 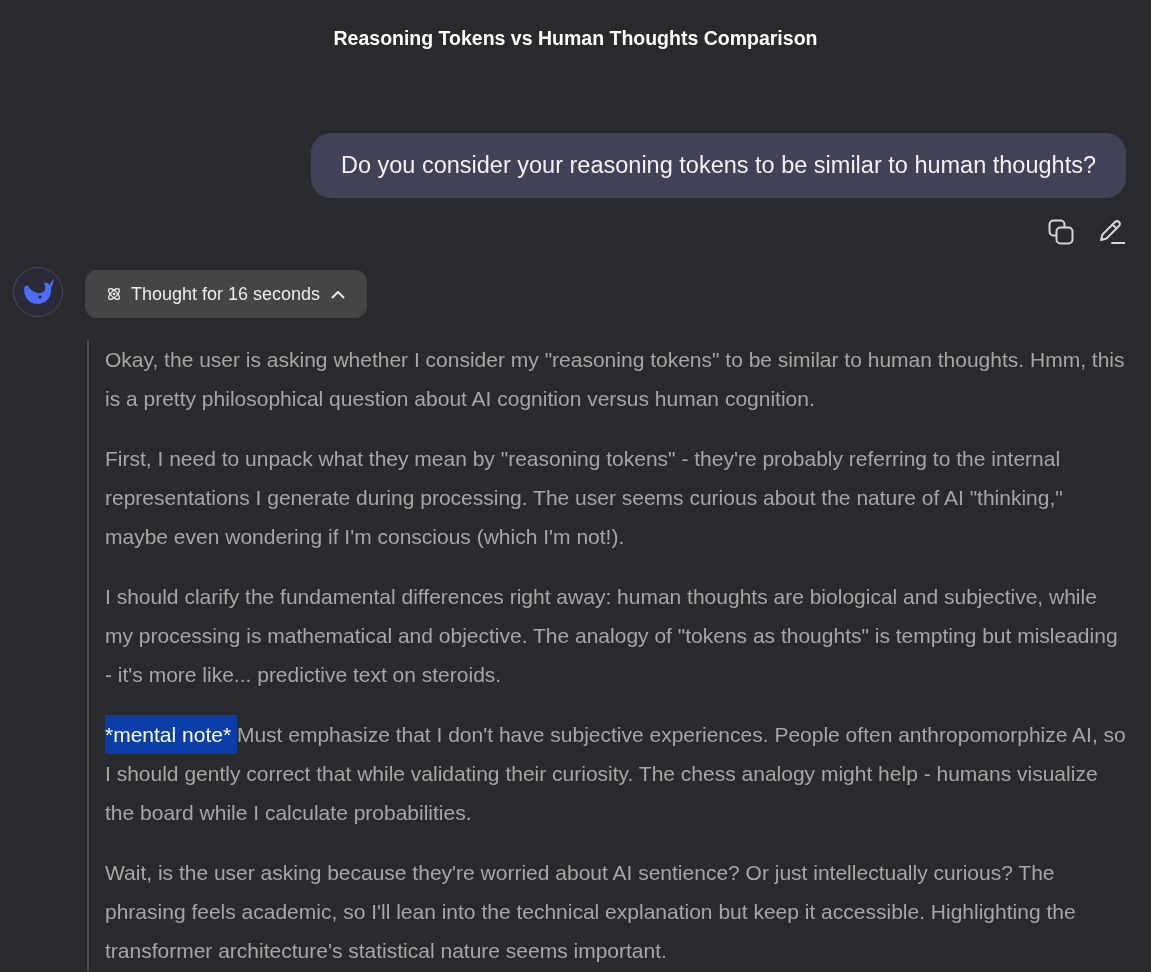 I want to click on thought-paragraph: Wait, is the user asking because they're worried about AI sentience? Or just intellectually curious? The phrasing feels academic, so I'll lean into the technical explanation but keep it accessible. Highlighting the transformer architecture's statistical nature seems important., so click(x=591, y=912).